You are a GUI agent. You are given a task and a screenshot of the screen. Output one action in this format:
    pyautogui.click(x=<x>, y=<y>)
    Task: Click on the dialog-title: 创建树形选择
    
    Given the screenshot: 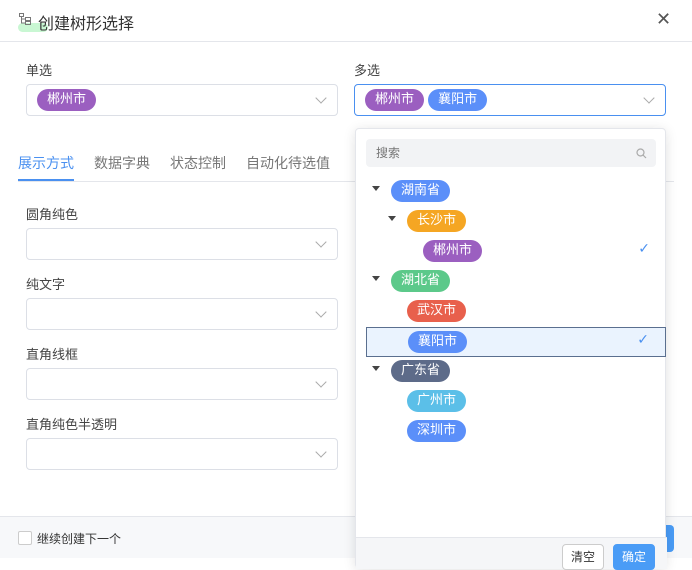 What is the action you would take?
    pyautogui.click(x=86, y=23)
    